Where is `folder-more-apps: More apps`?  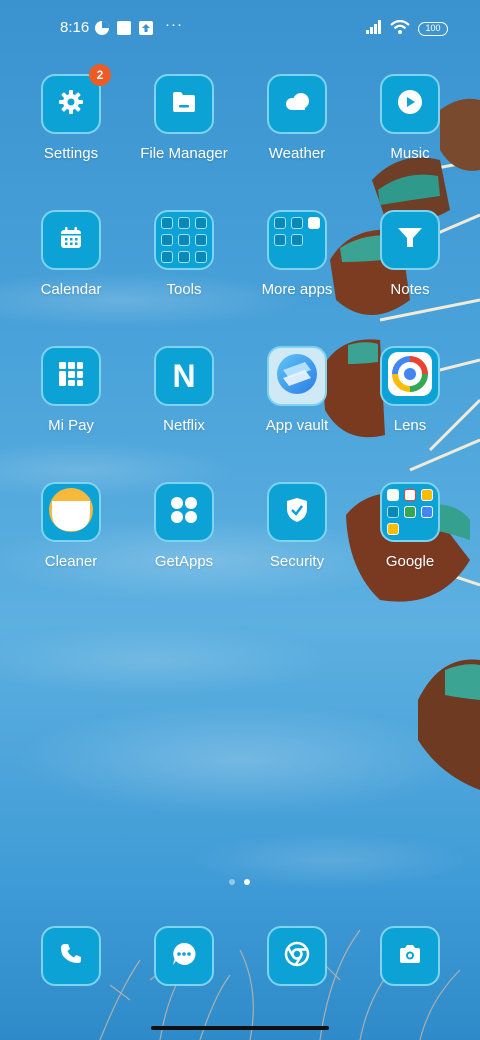 folder-more-apps: More apps is located at coordinates (297, 254).